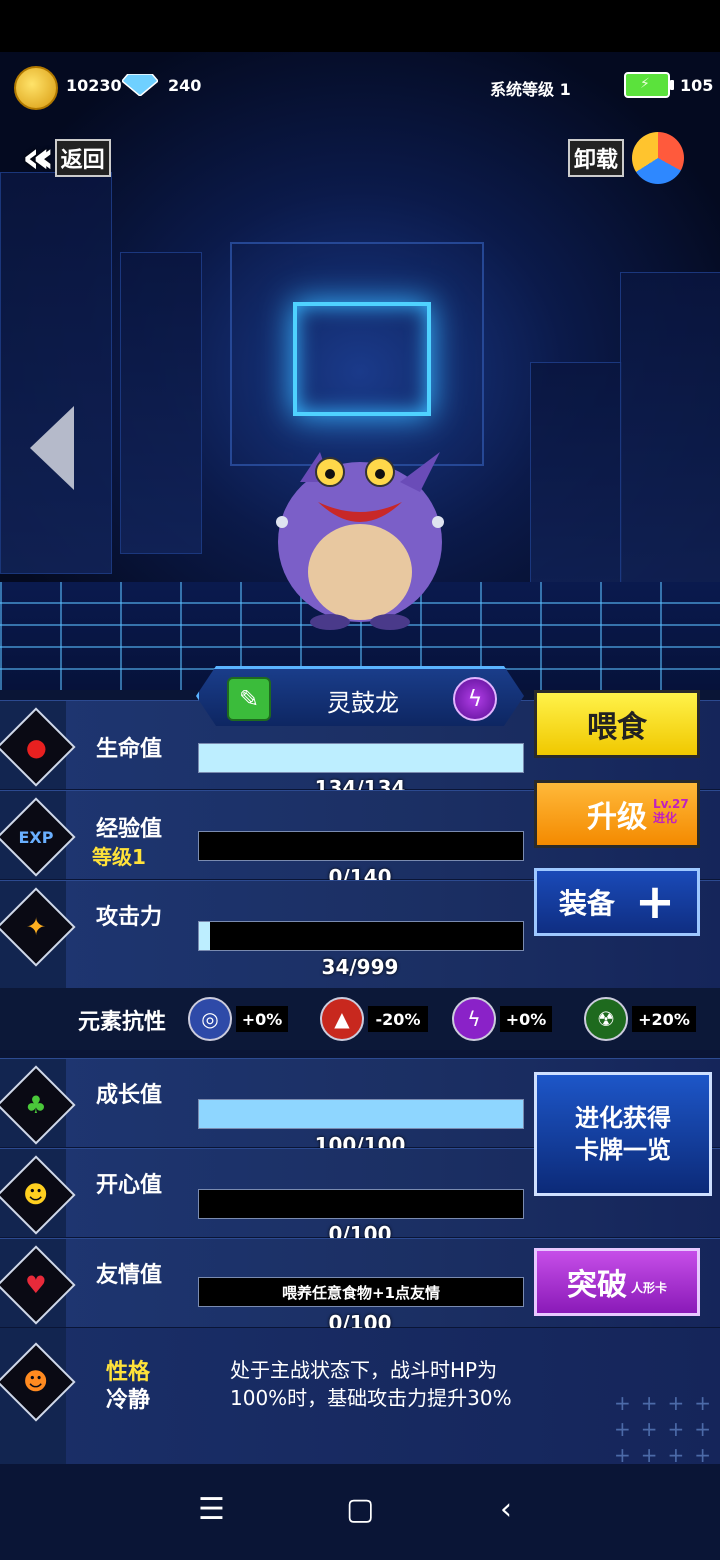 The image size is (720, 1560). I want to click on stat-label: 攻击力, so click(129, 917).